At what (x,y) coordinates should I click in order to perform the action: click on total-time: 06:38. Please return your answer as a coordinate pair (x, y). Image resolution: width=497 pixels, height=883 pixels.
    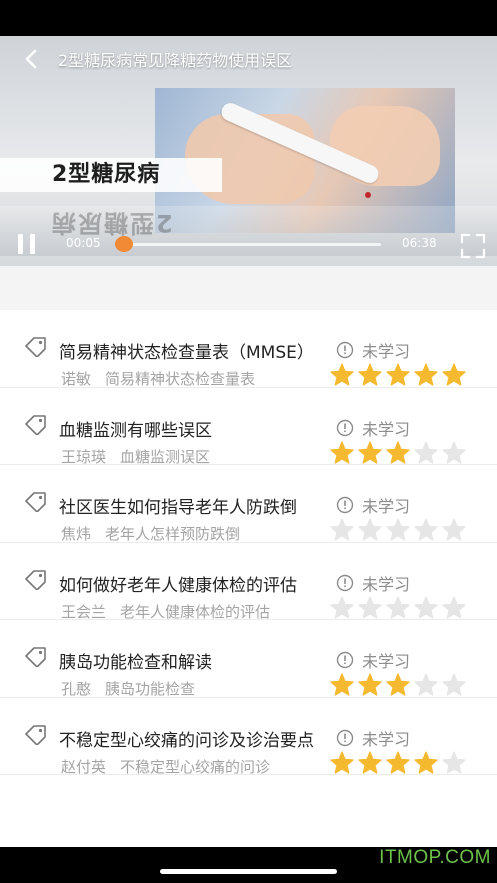
    Looking at the image, I should click on (419, 243).